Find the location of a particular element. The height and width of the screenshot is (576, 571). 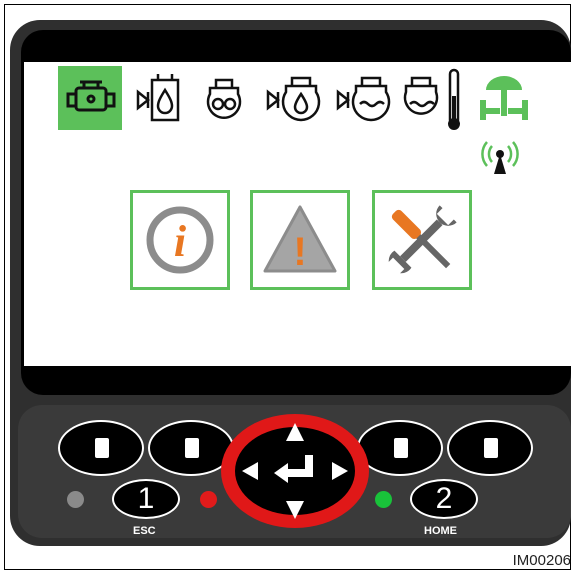

warning-menu-button: ! is located at coordinates (300, 240).